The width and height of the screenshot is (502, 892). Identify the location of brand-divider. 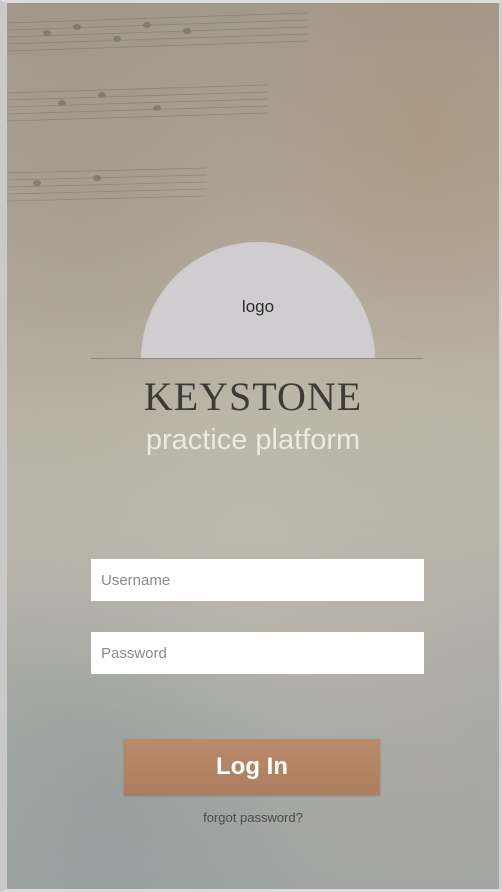
(257, 358).